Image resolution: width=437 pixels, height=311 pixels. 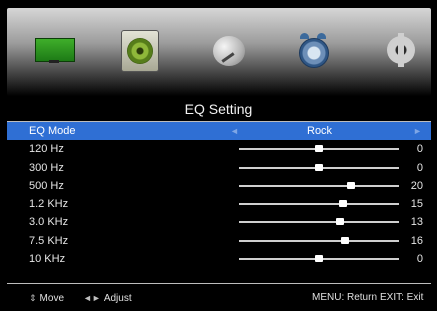 I want to click on setup-gear-icon, so click(x=401, y=50).